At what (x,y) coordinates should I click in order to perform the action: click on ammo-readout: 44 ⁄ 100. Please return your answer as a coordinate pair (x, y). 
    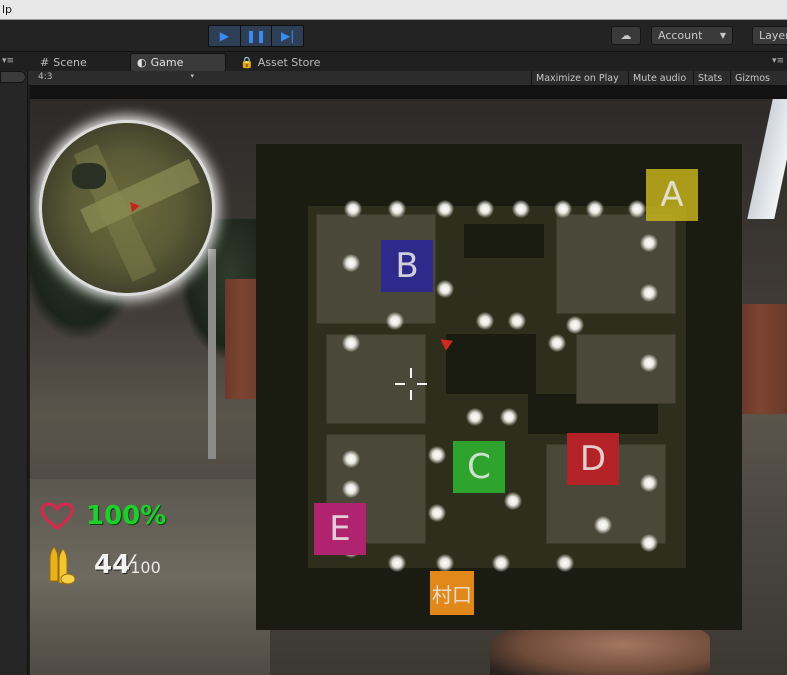
    Looking at the image, I should click on (127, 565).